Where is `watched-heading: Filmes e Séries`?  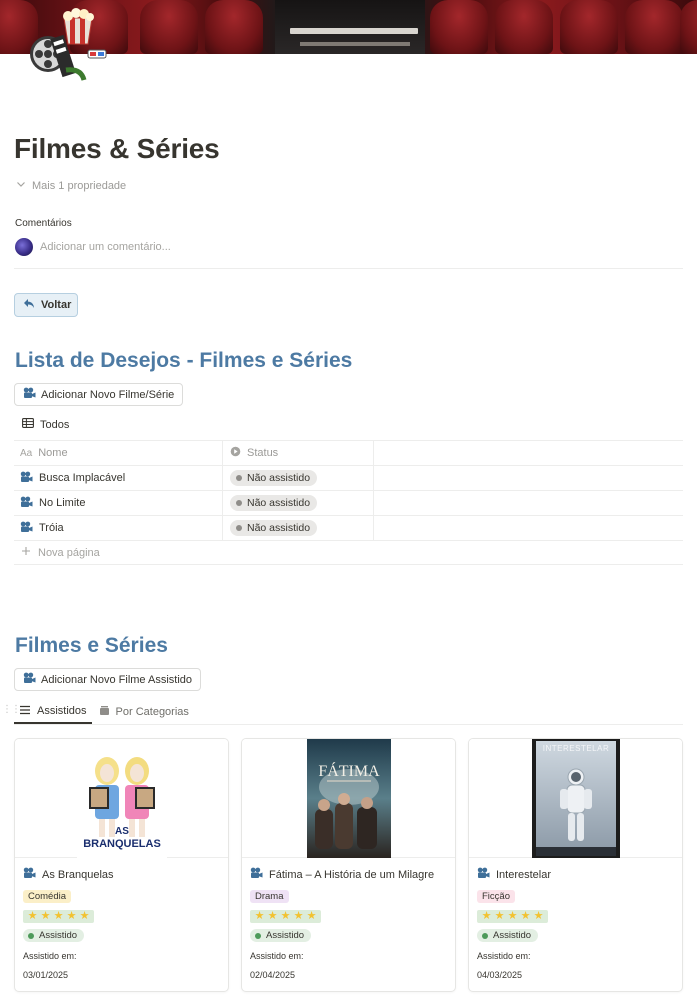 watched-heading: Filmes e Séries is located at coordinates (91, 645).